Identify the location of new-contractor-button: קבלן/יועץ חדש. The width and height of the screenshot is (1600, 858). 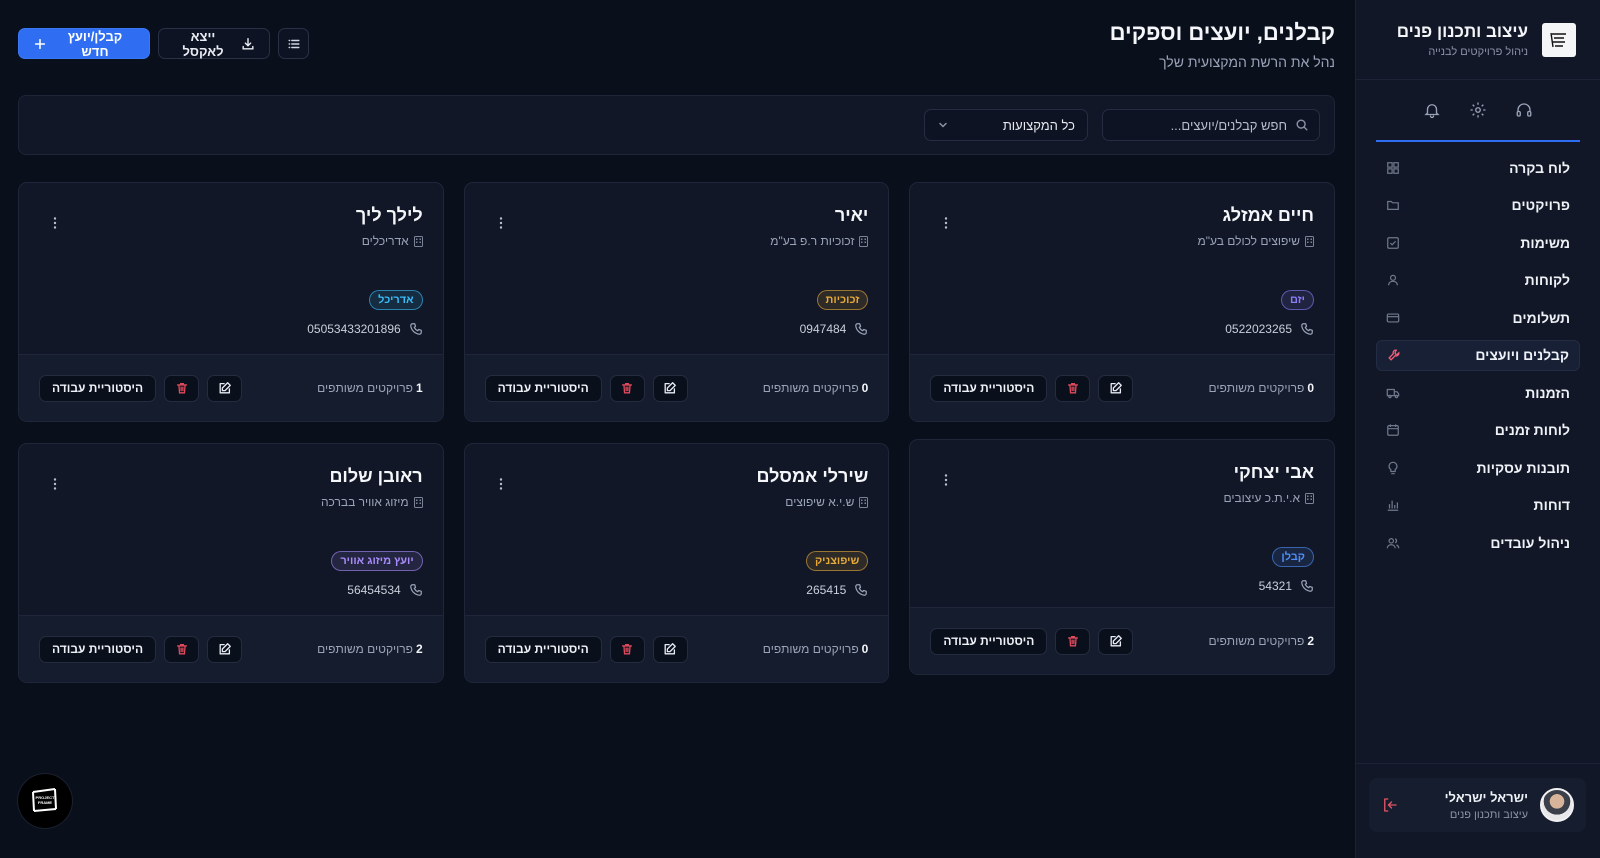
(84, 43).